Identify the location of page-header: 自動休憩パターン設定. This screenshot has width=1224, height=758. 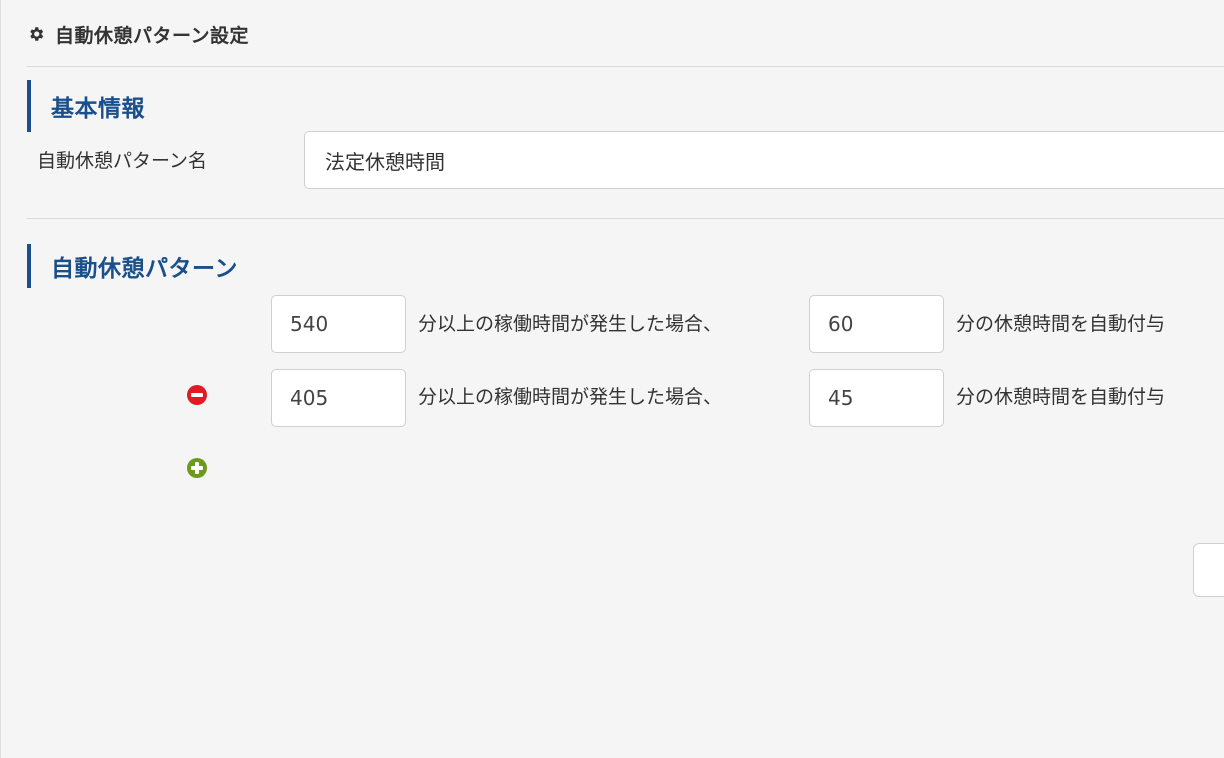
(138, 34).